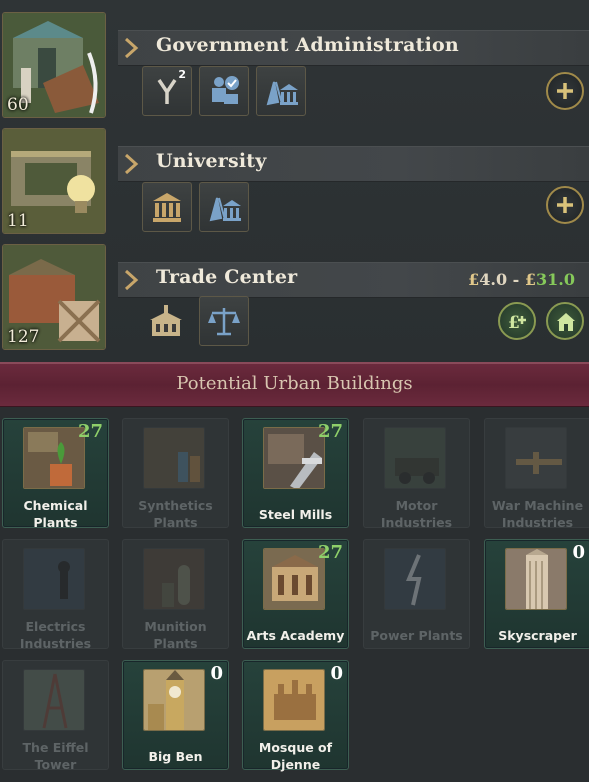 This screenshot has width=589, height=782. I want to click on potential-buildings-header: Potential Urban Buildings, so click(294, 384).